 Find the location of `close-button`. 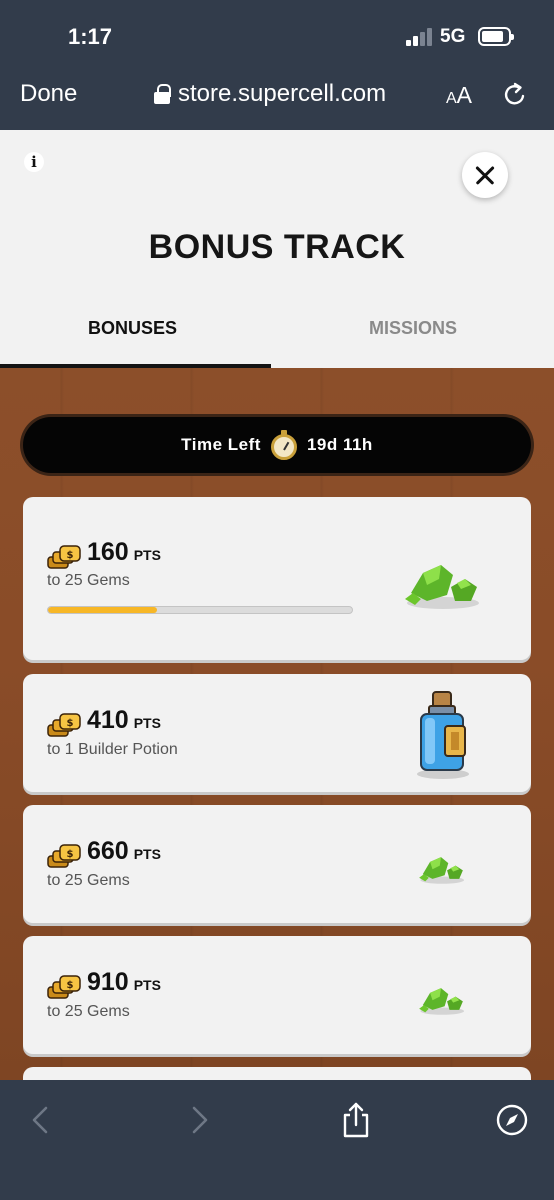

close-button is located at coordinates (485, 175).